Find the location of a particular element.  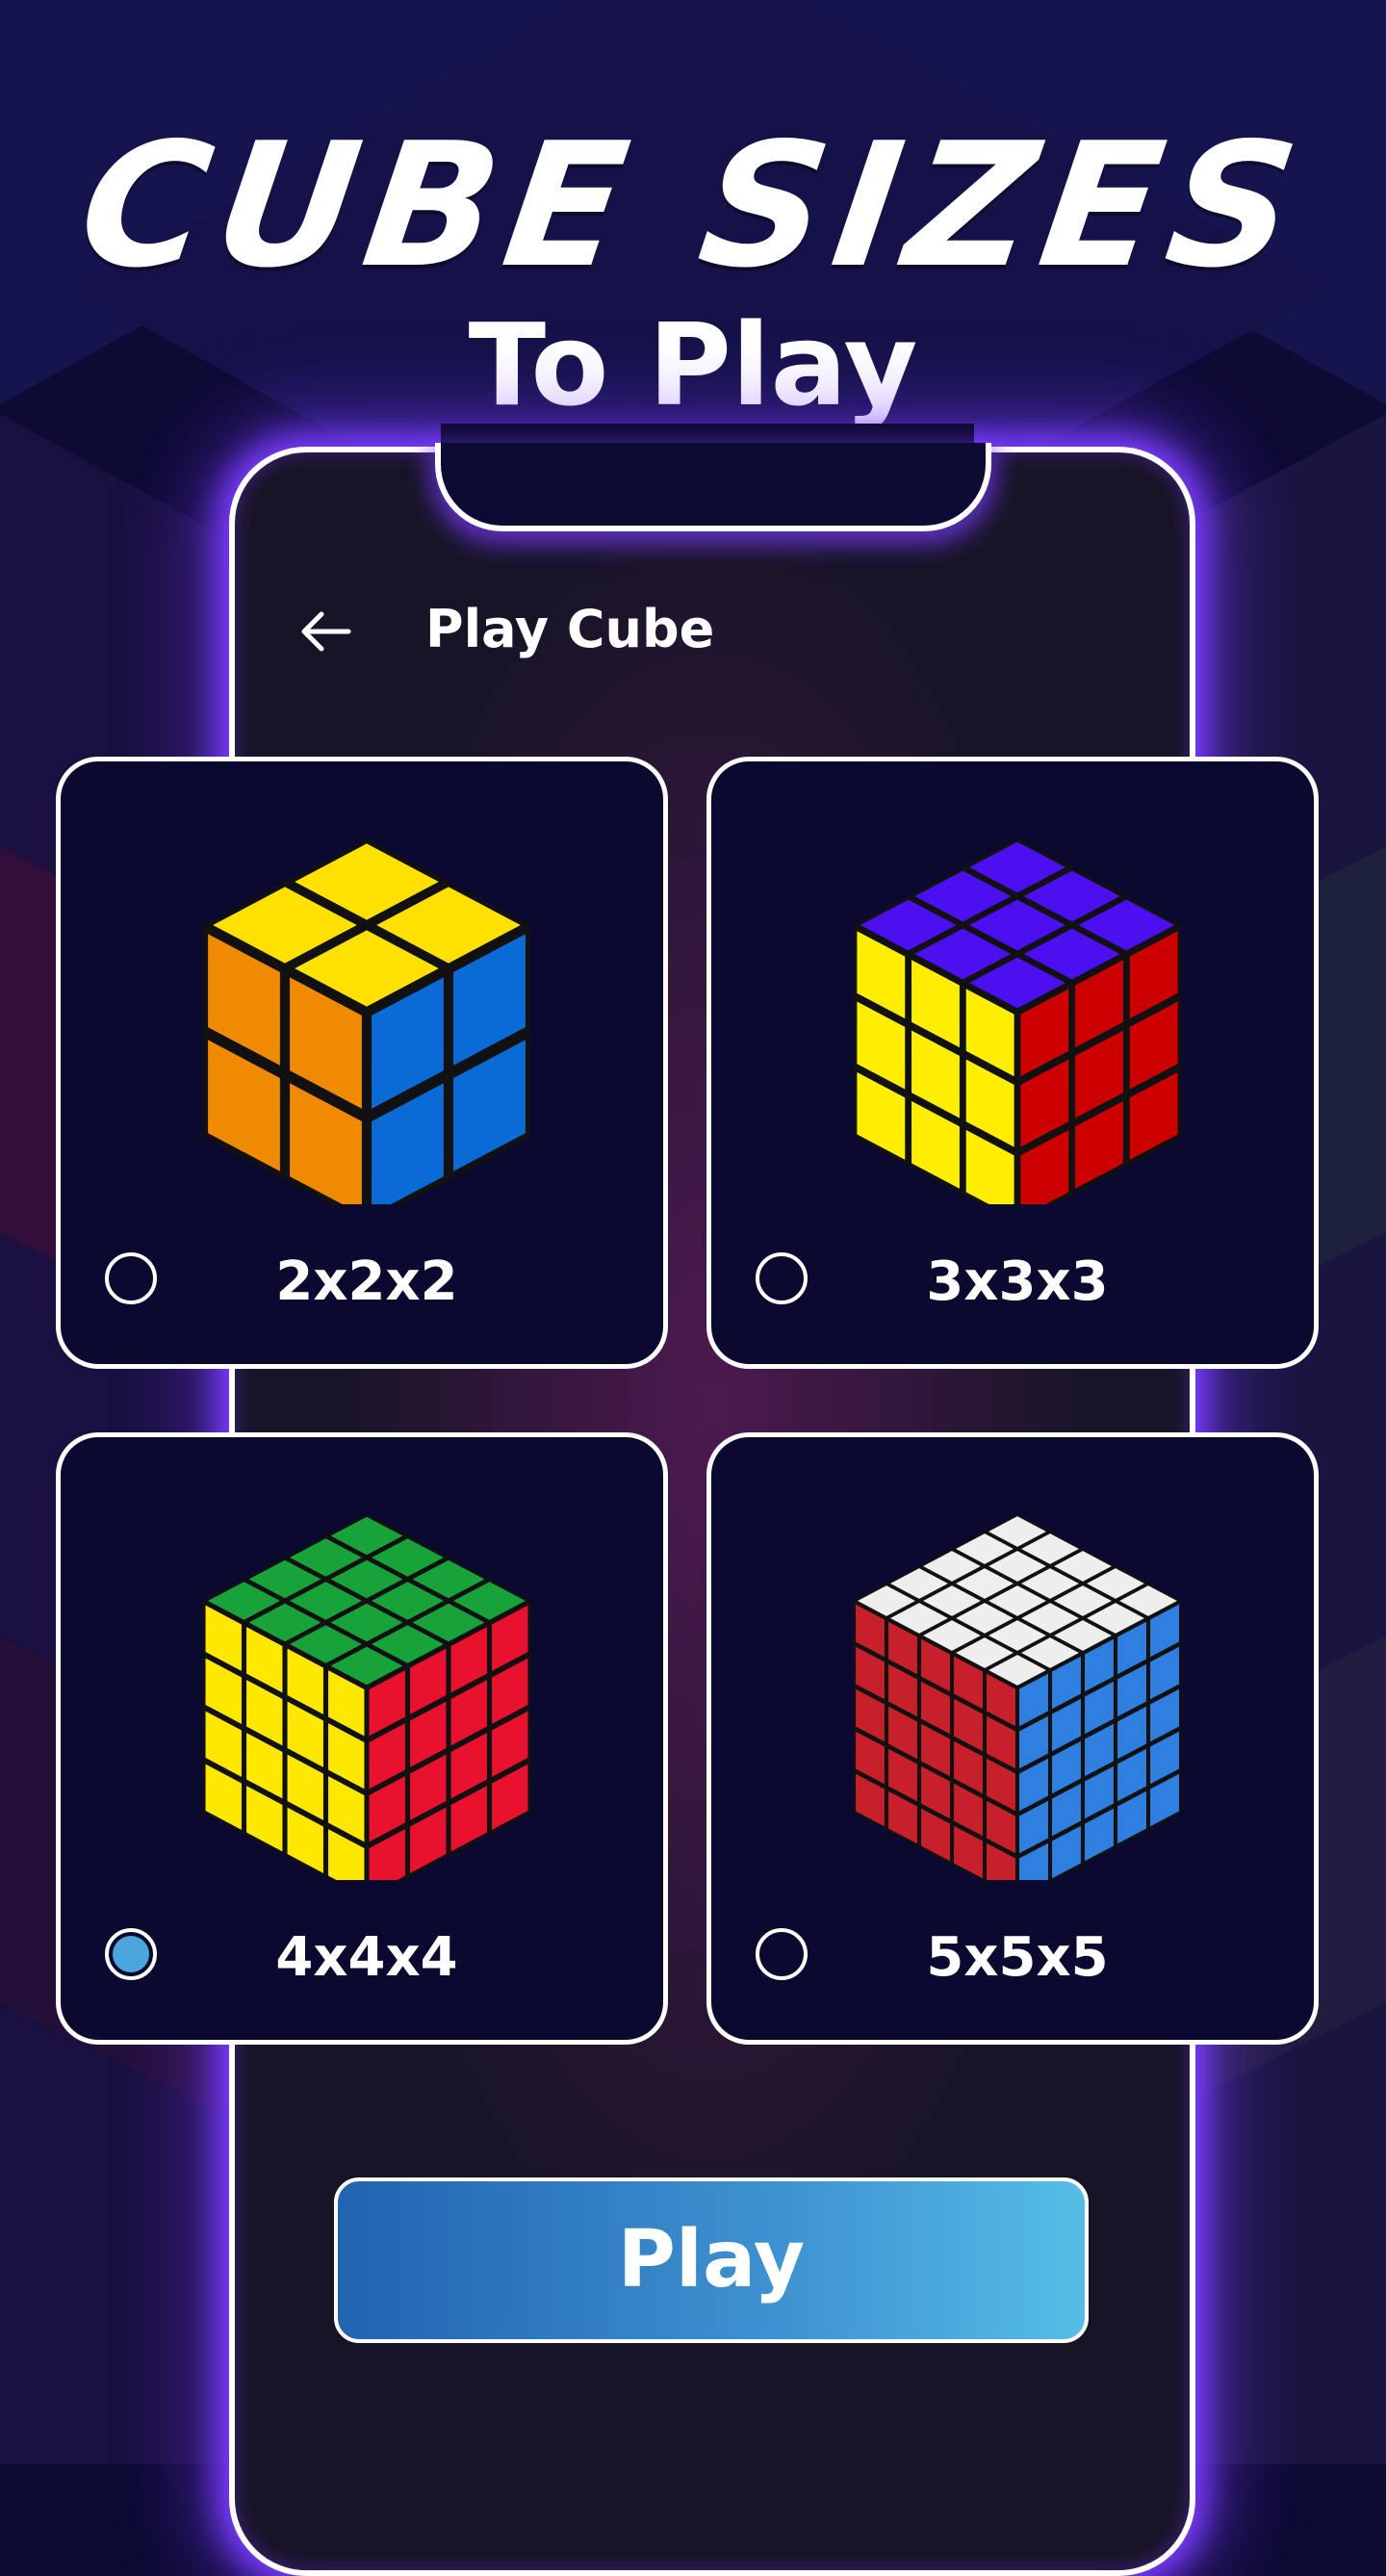

option-label: 3x3x3 is located at coordinates (1017, 1281).